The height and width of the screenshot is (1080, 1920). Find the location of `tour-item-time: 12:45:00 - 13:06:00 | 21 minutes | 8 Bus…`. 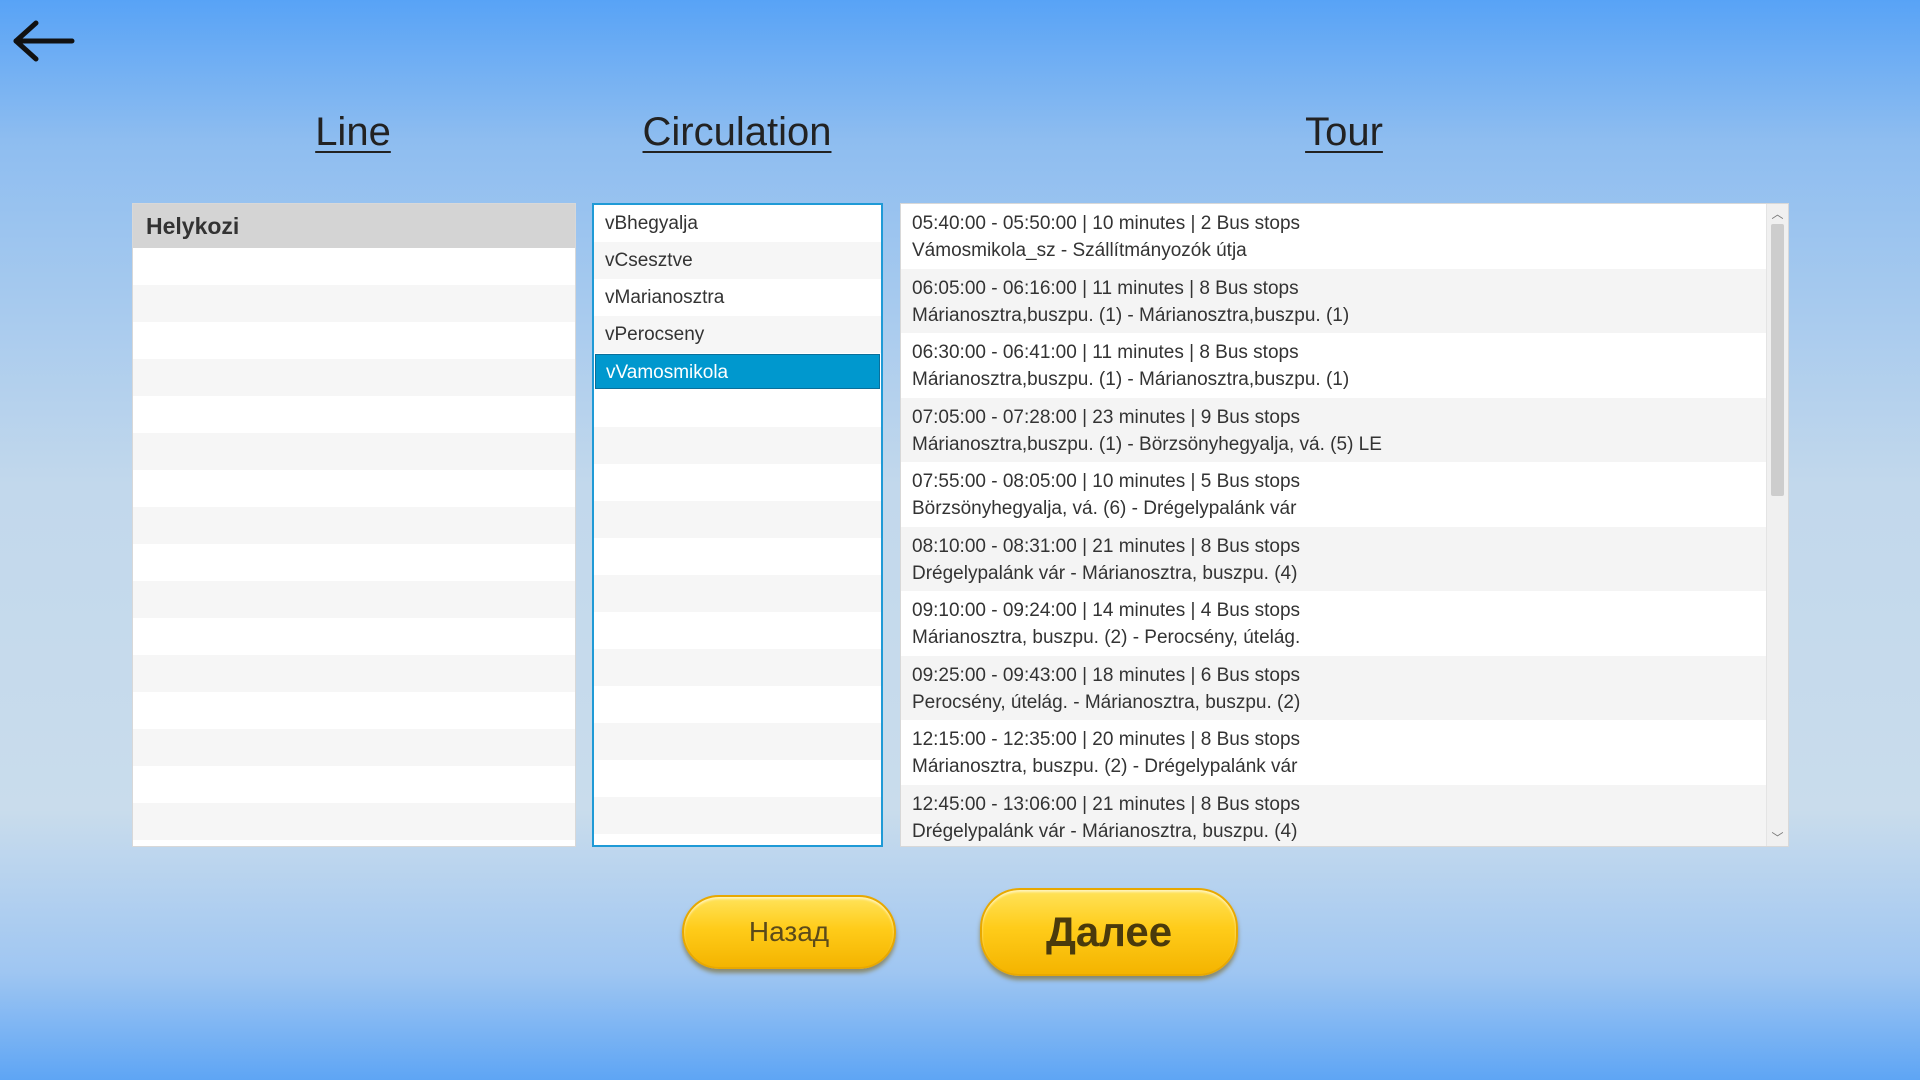

tour-item-time: 12:45:00 - 13:06:00 | 21 minutes | 8 Bus… is located at coordinates (1106, 804).